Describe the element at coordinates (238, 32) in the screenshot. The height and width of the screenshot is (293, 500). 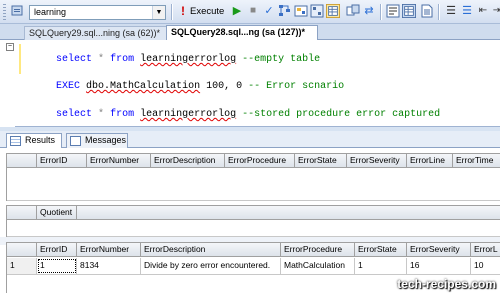
I see `tab-label: SQLQuery28.sql...ng (sa (127))*` at that location.